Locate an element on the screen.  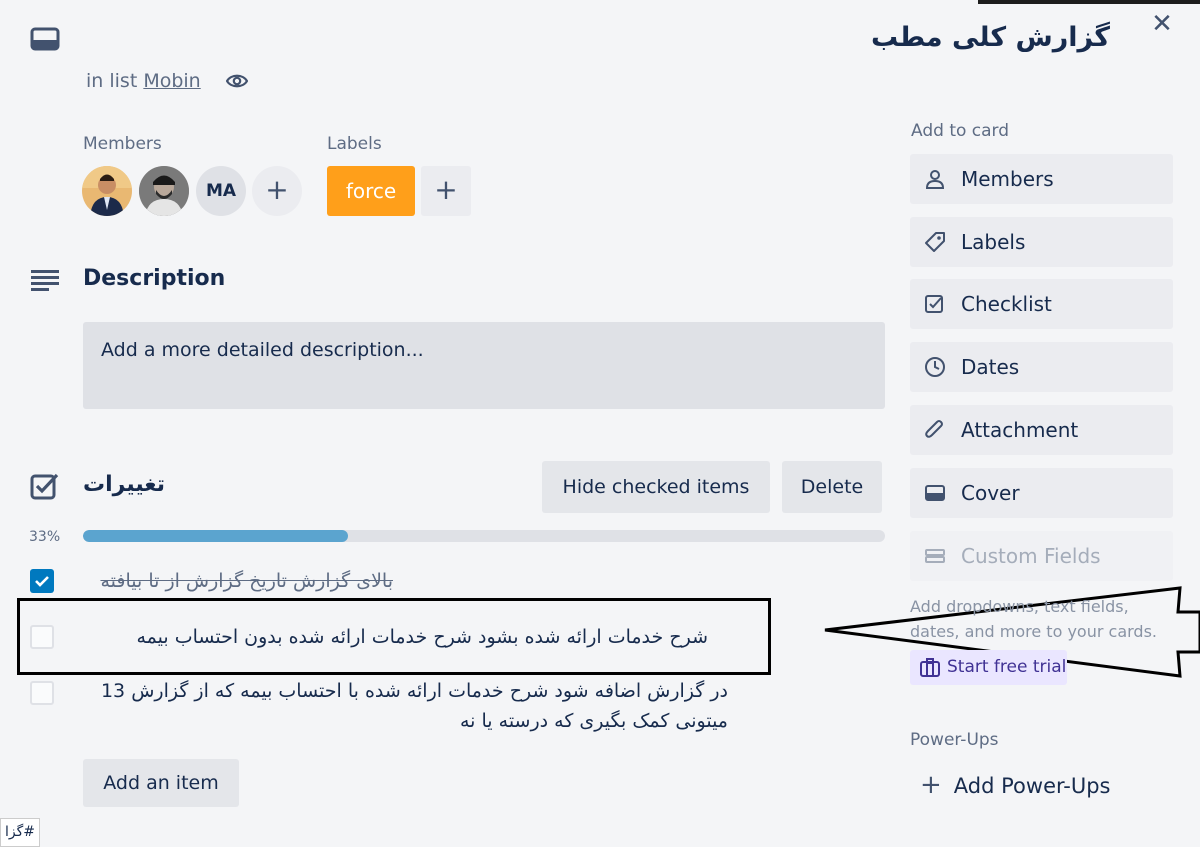
in-list-prefix: in list is located at coordinates (112, 81).